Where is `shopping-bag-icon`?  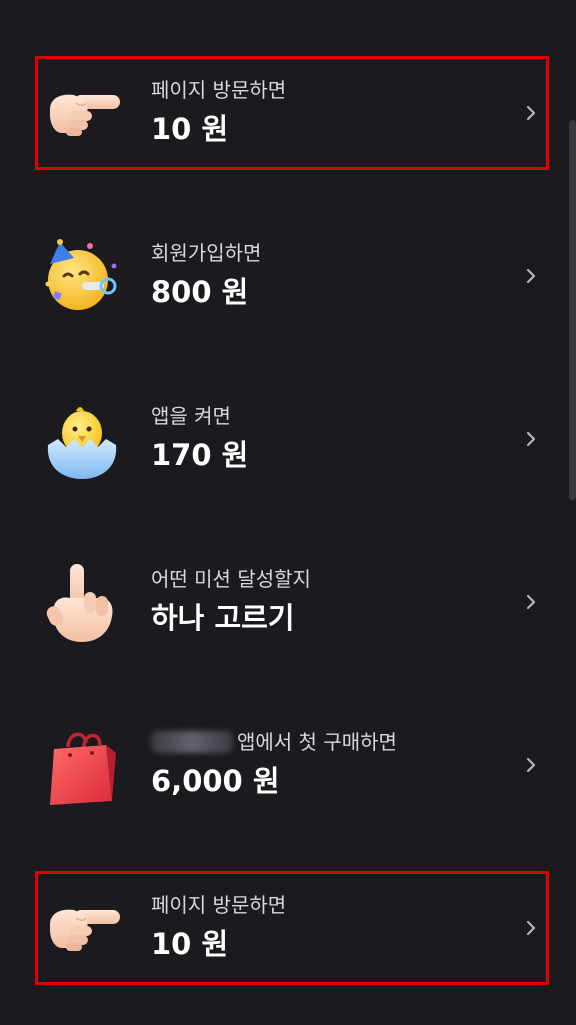 shopping-bag-icon is located at coordinates (82, 767).